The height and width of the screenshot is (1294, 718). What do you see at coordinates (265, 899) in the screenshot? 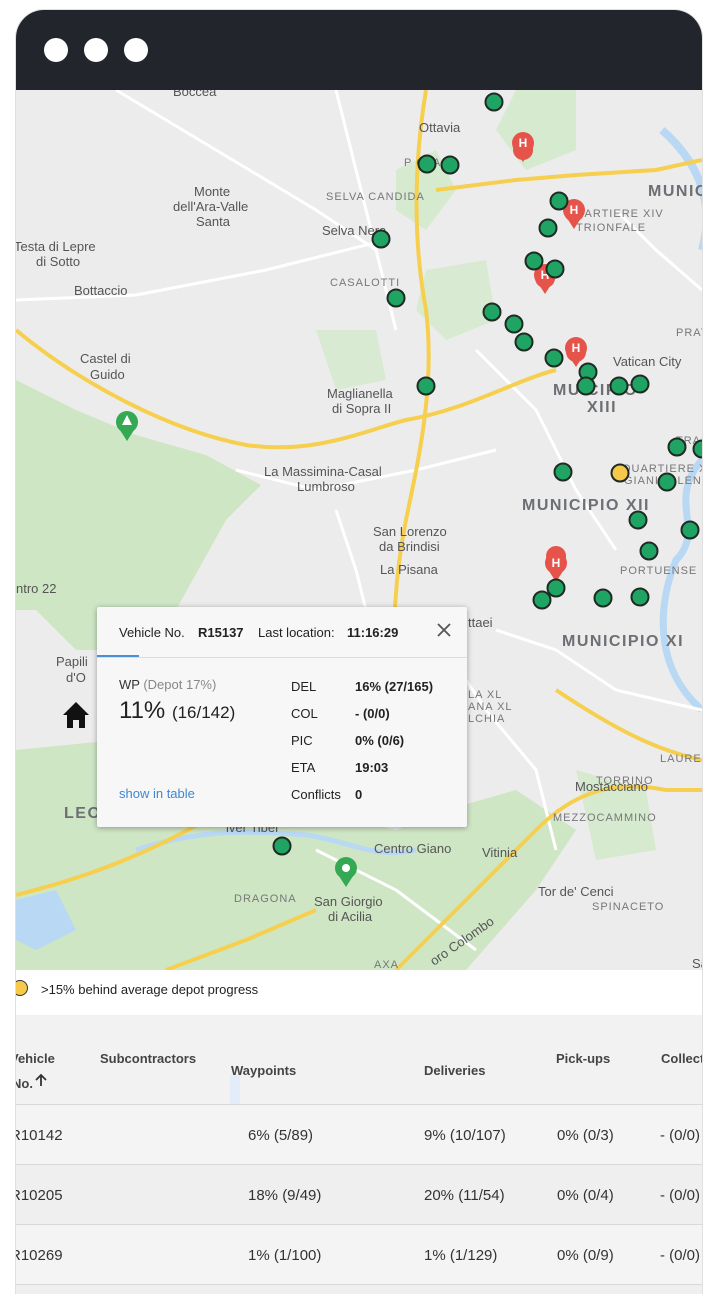
I see `svg-text: DRAGONA` at bounding box center [265, 899].